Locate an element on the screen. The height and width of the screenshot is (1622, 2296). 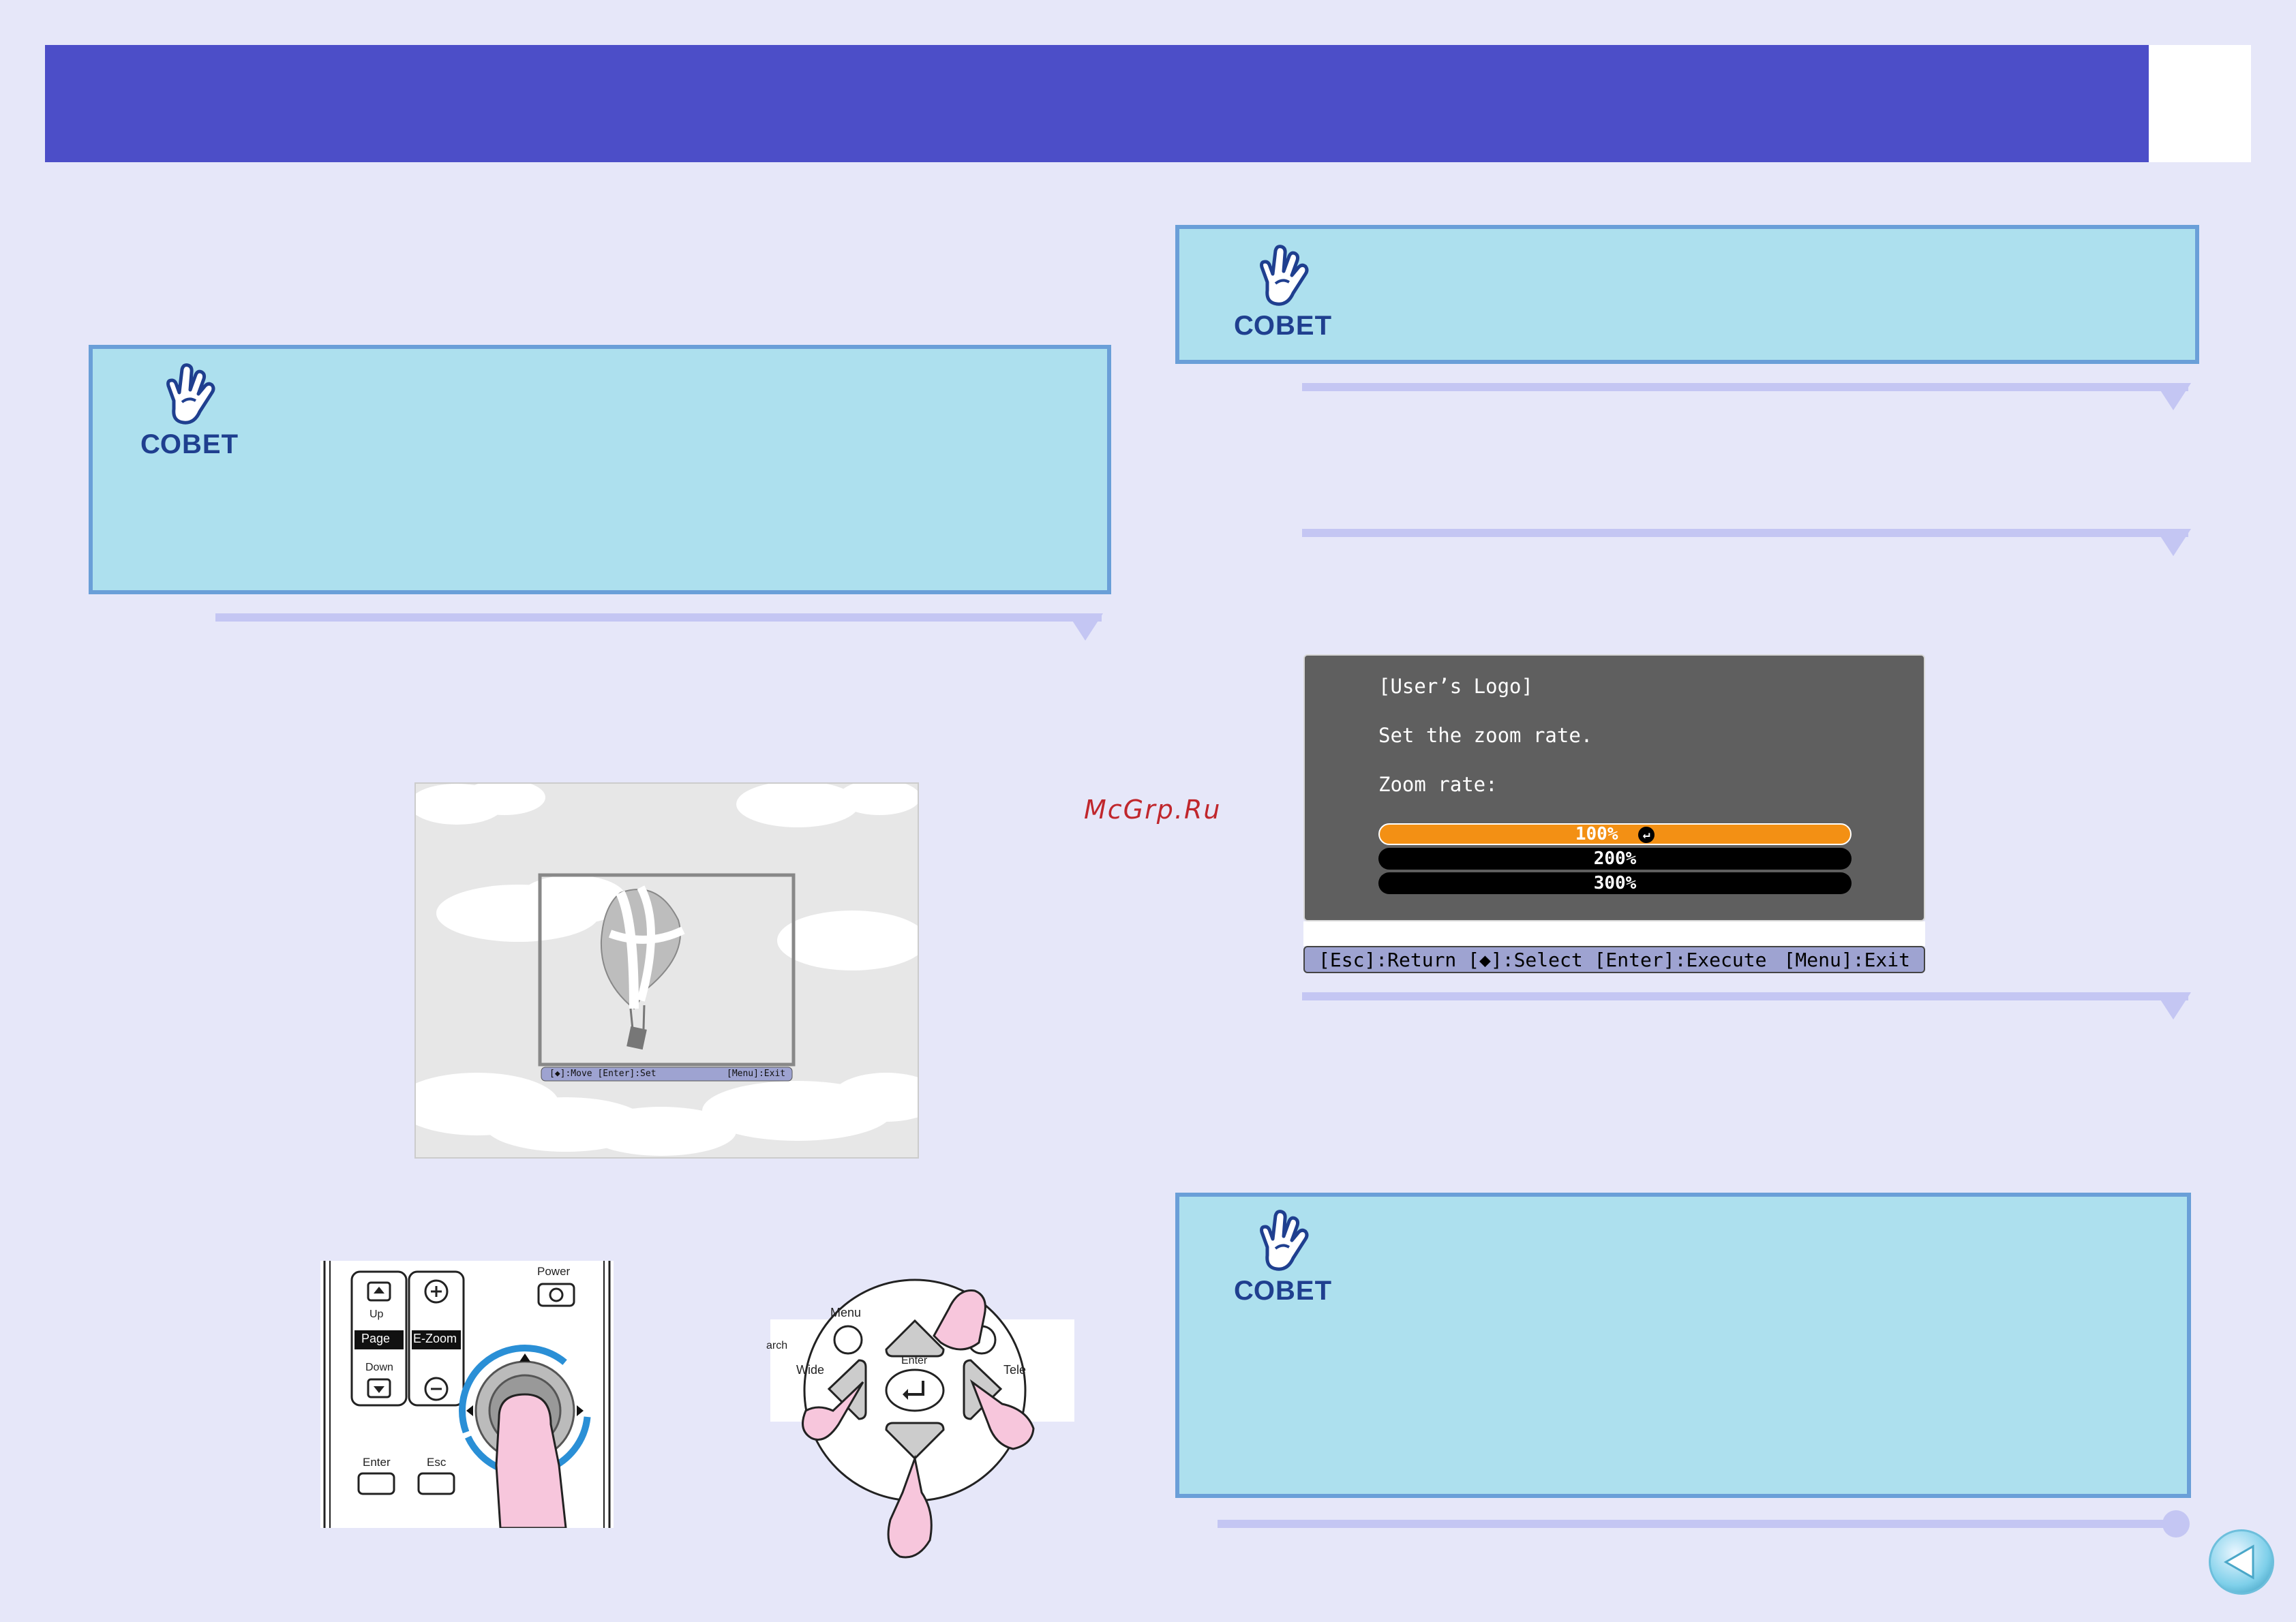
panel-enter-label: Enter is located at coordinates (914, 1360).